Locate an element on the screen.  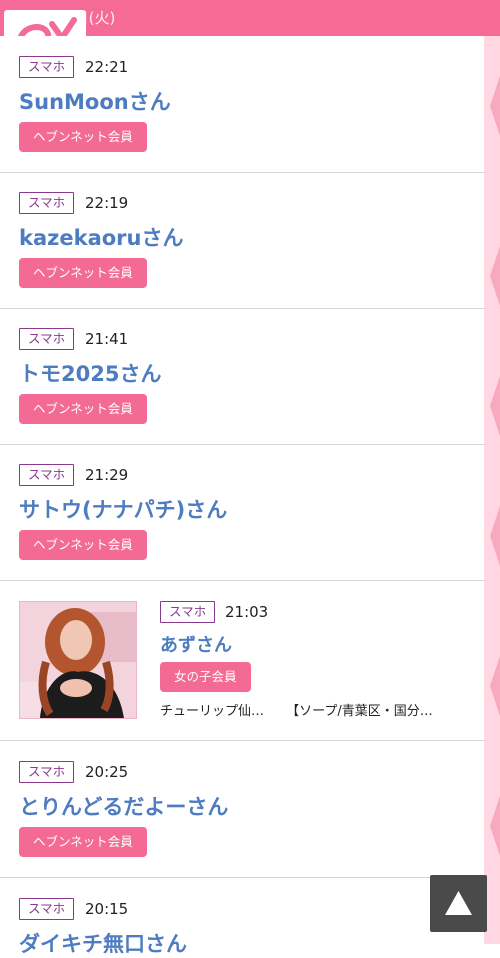
scroll-to-top-button is located at coordinates (458, 903).